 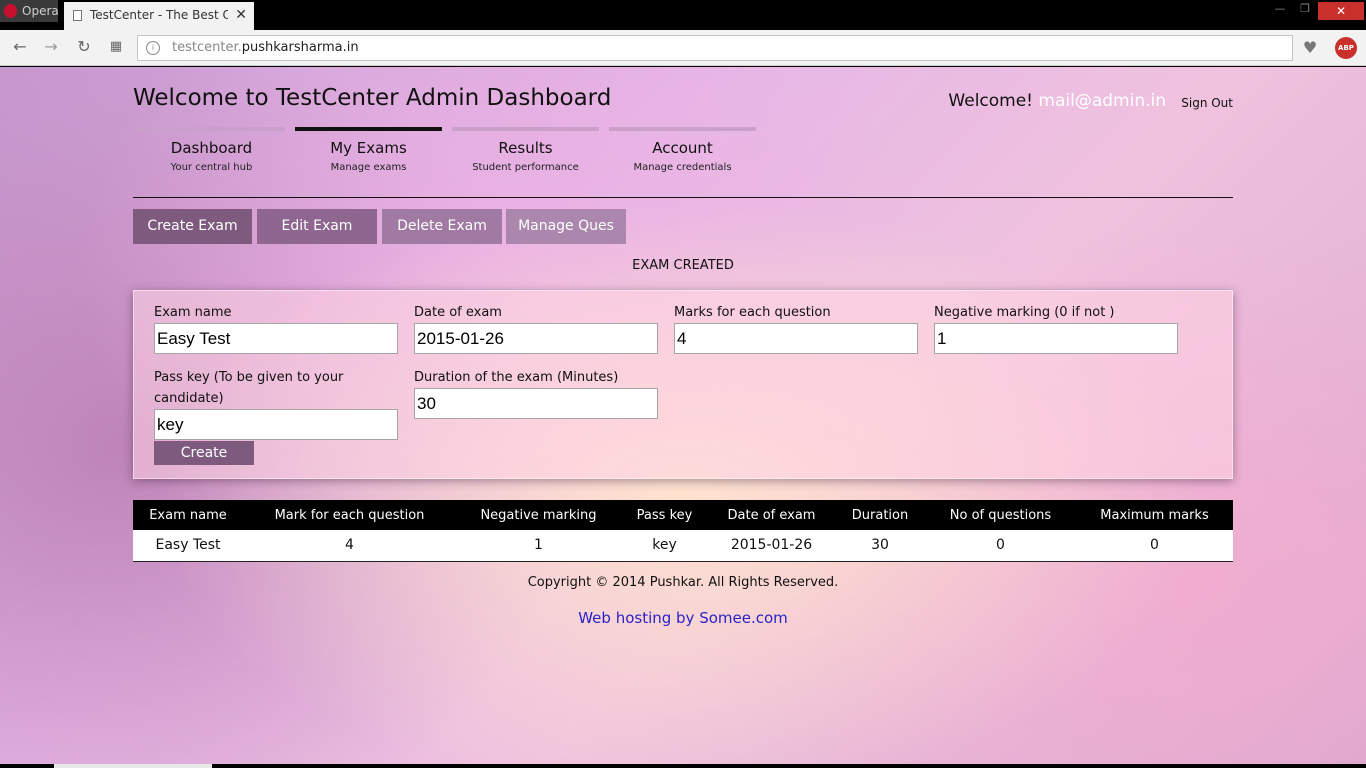 I want to click on column-header: Negative marking, so click(x=538, y=515).